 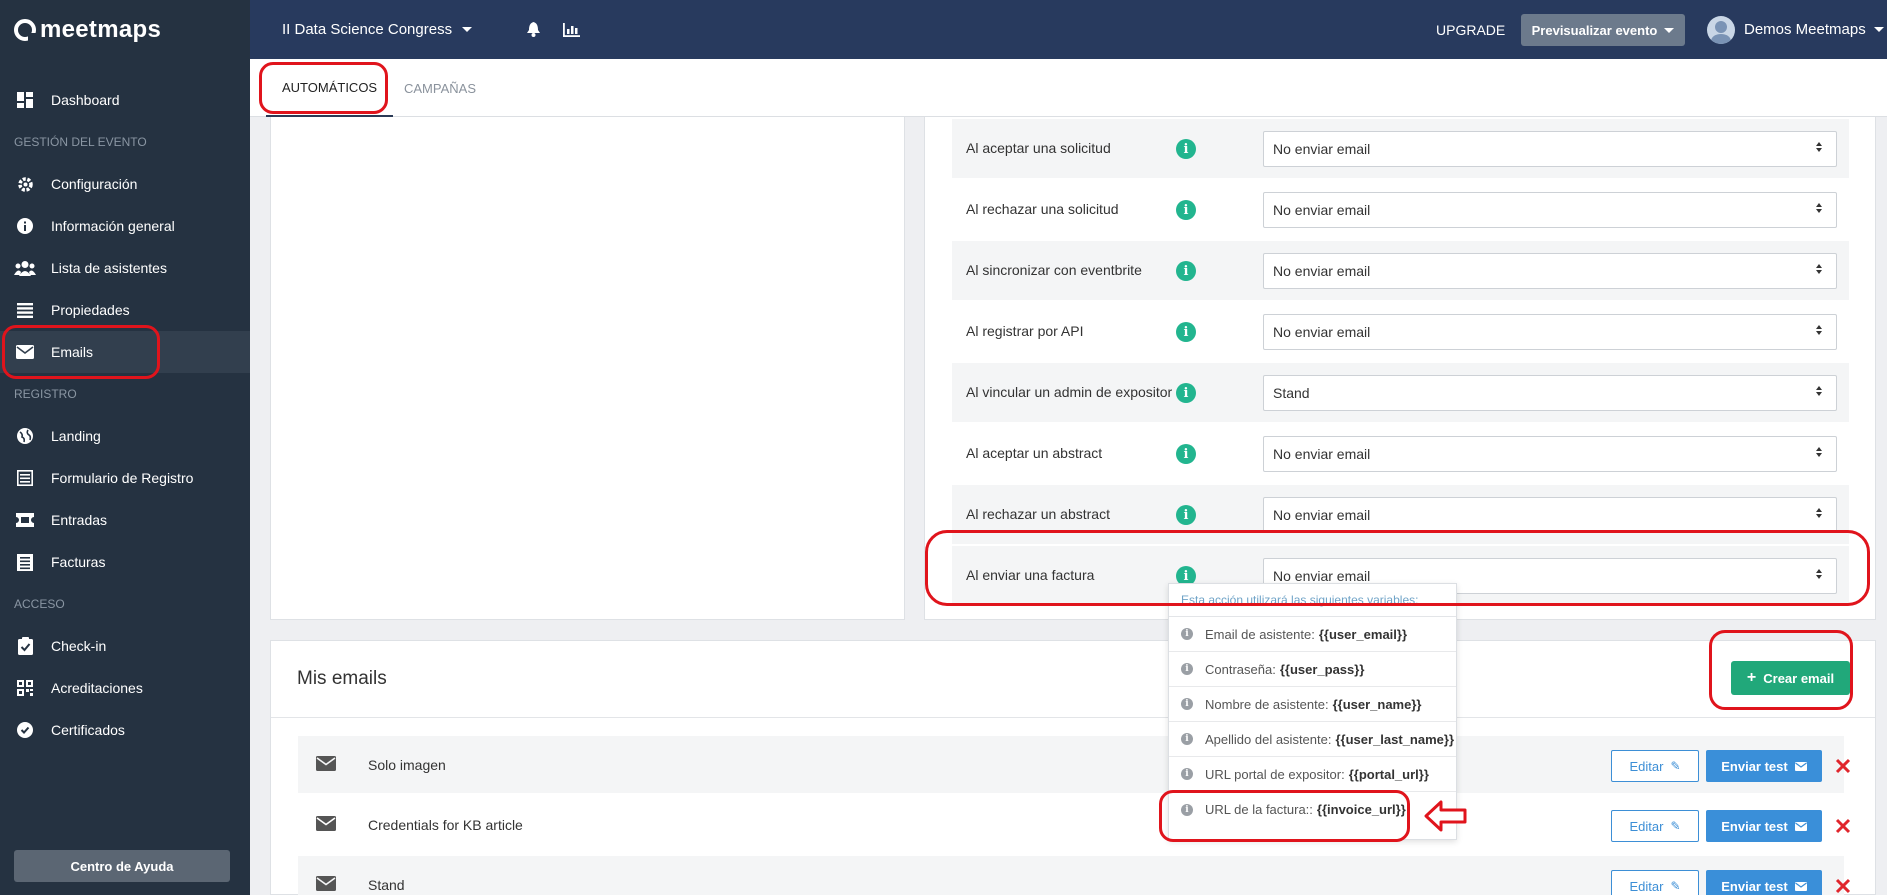 What do you see at coordinates (25, 226) in the screenshot?
I see `info-icon` at bounding box center [25, 226].